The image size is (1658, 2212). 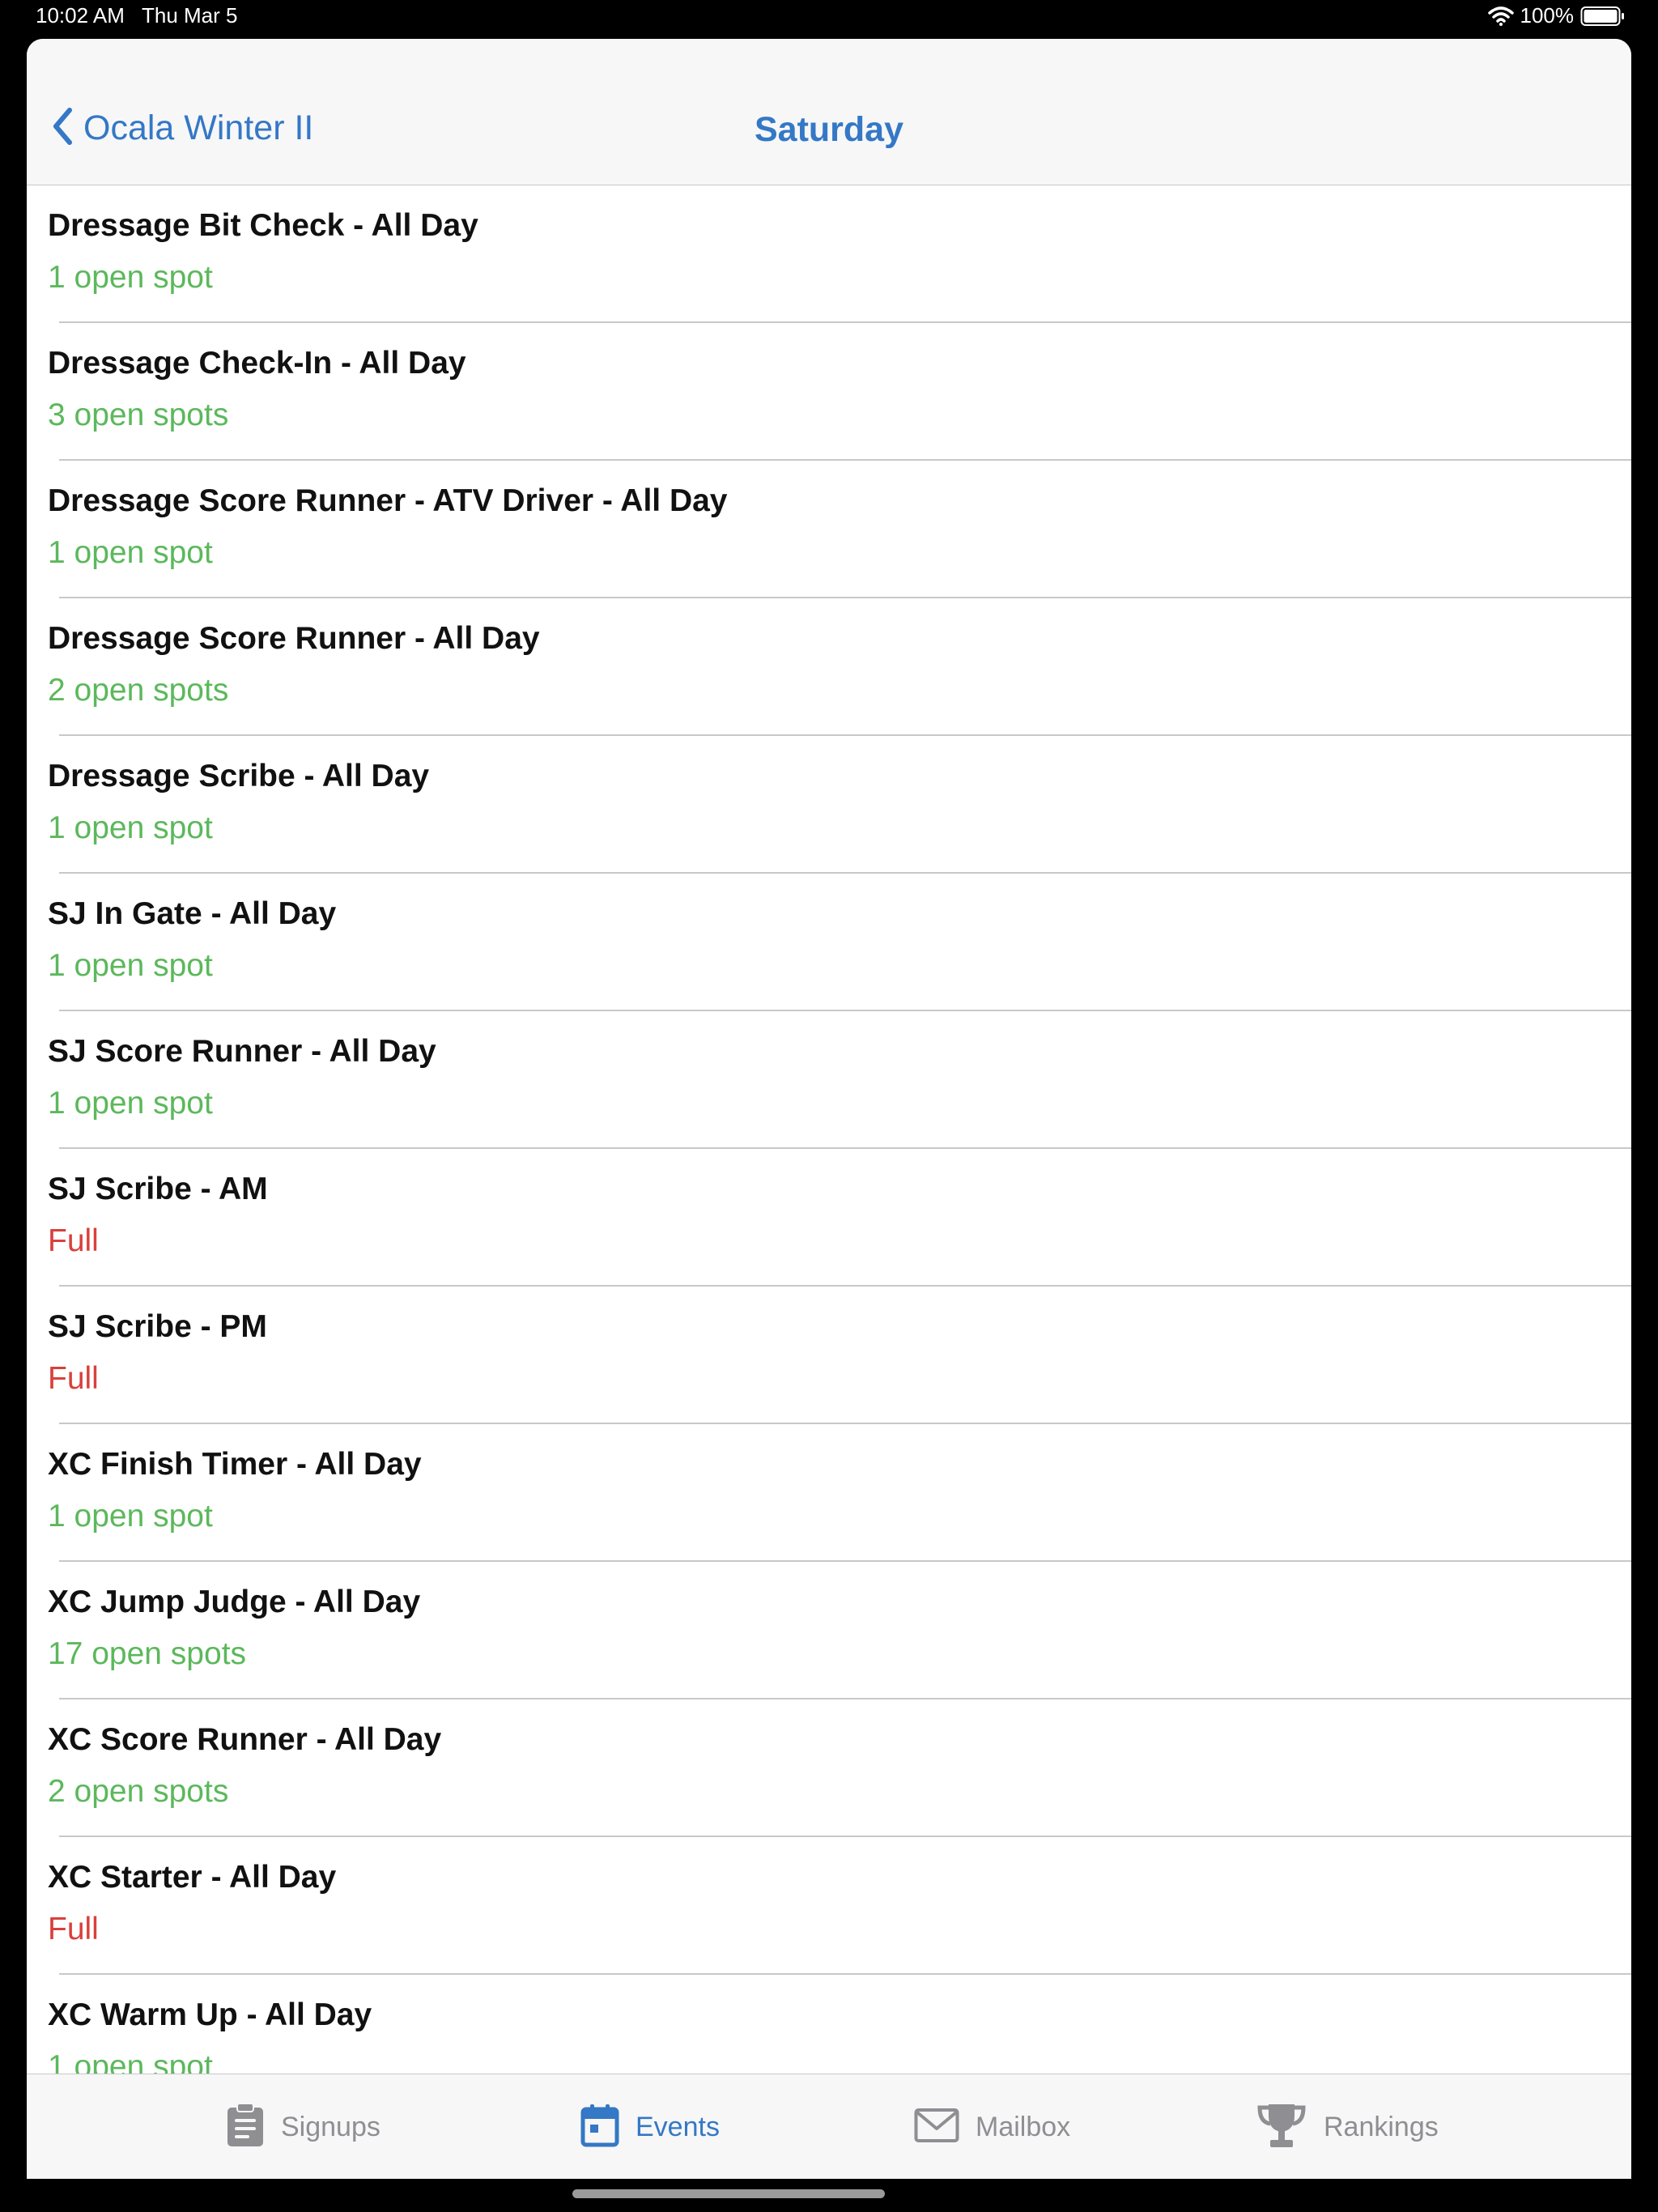 What do you see at coordinates (829, 1080) in the screenshot?
I see `event-row: SJ Score Runner - All Day 1 open spot` at bounding box center [829, 1080].